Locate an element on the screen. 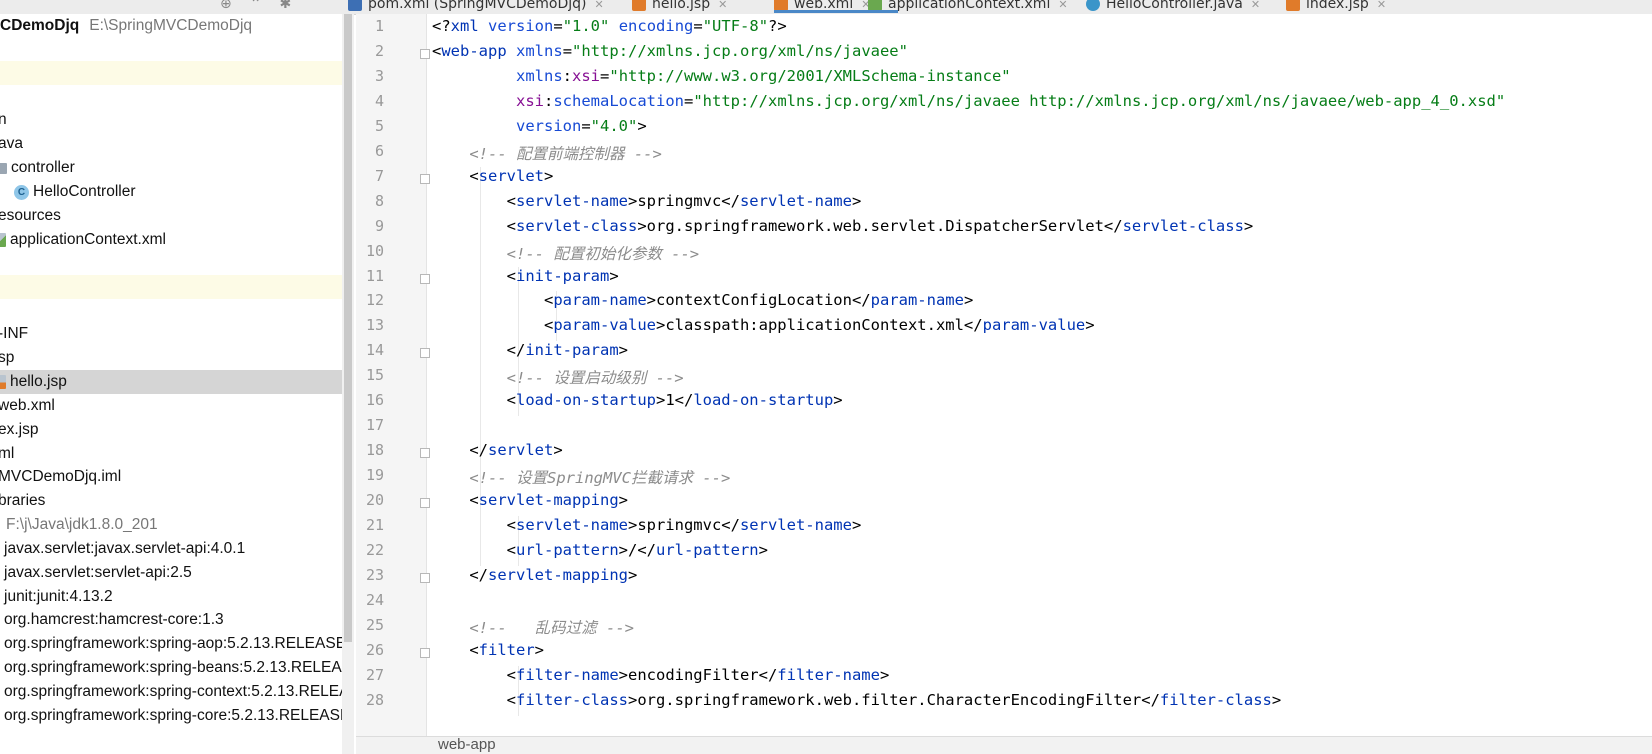  tree-item: MVCDemoDjq.iml is located at coordinates (171, 477).